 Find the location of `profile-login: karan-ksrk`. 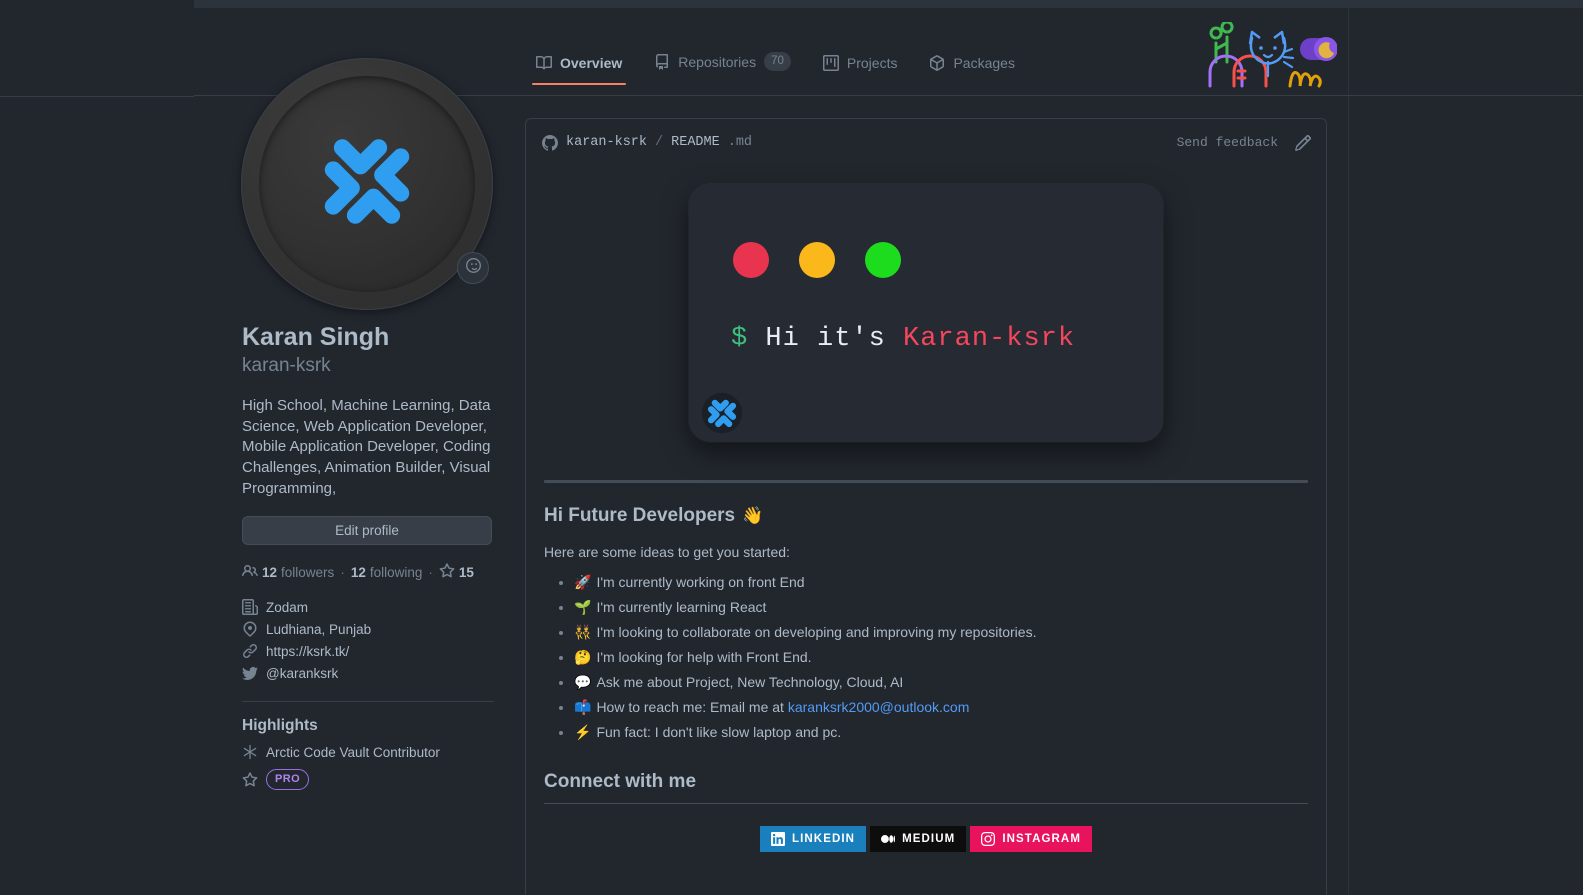

profile-login: karan-ksrk is located at coordinates (286, 366).